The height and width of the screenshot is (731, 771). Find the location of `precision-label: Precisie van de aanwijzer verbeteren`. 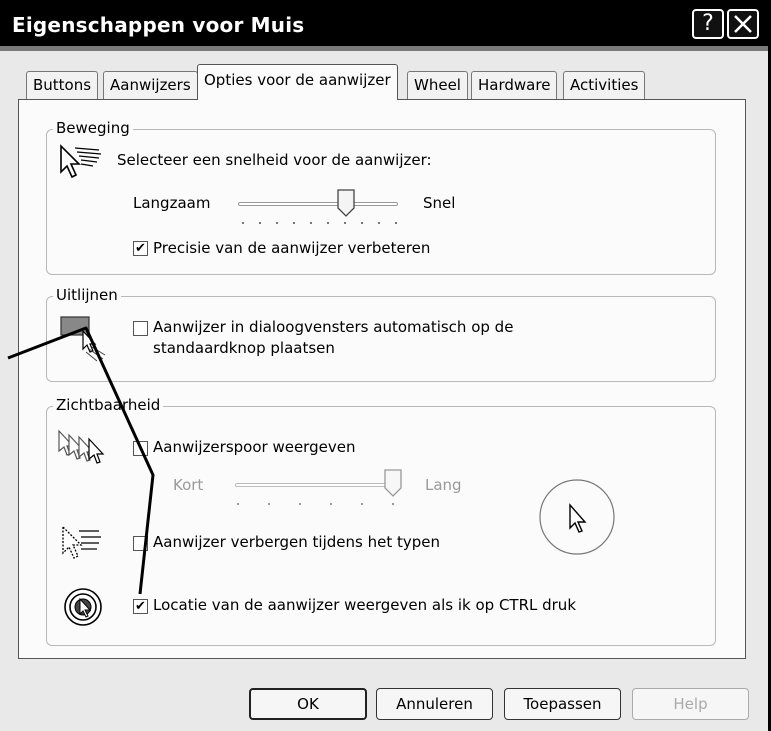

precision-label: Precisie van de aanwijzer verbeteren is located at coordinates (292, 248).